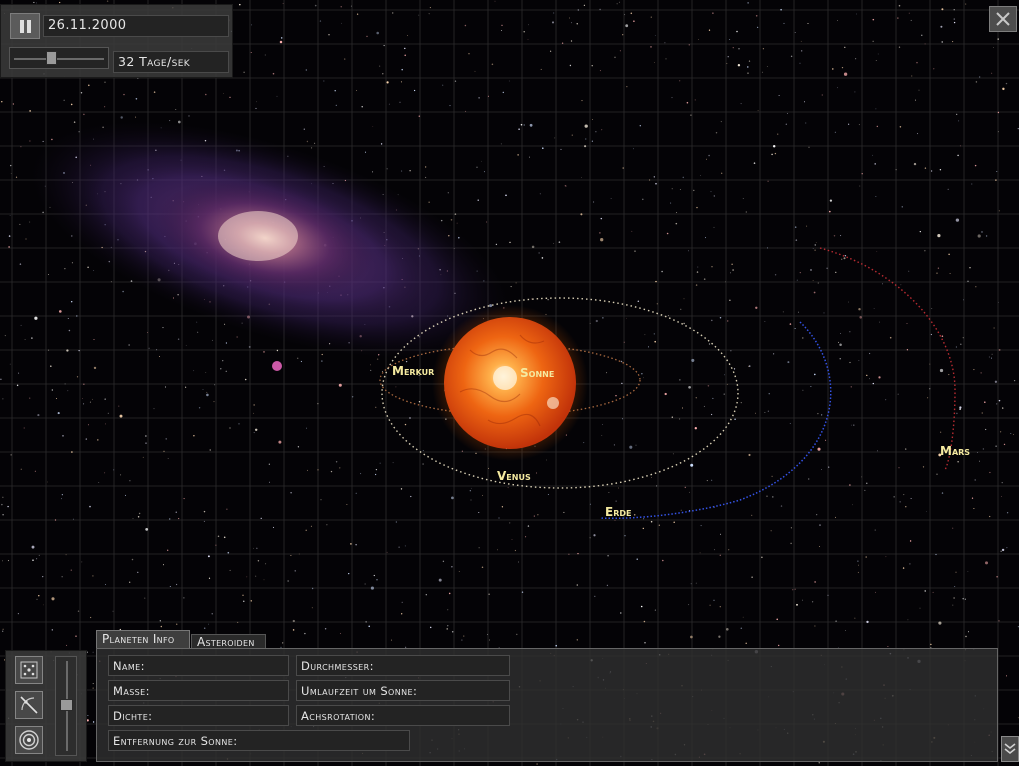 This screenshot has height=766, width=1019. What do you see at coordinates (715, 420) in the screenshot?
I see `earth-orbit` at bounding box center [715, 420].